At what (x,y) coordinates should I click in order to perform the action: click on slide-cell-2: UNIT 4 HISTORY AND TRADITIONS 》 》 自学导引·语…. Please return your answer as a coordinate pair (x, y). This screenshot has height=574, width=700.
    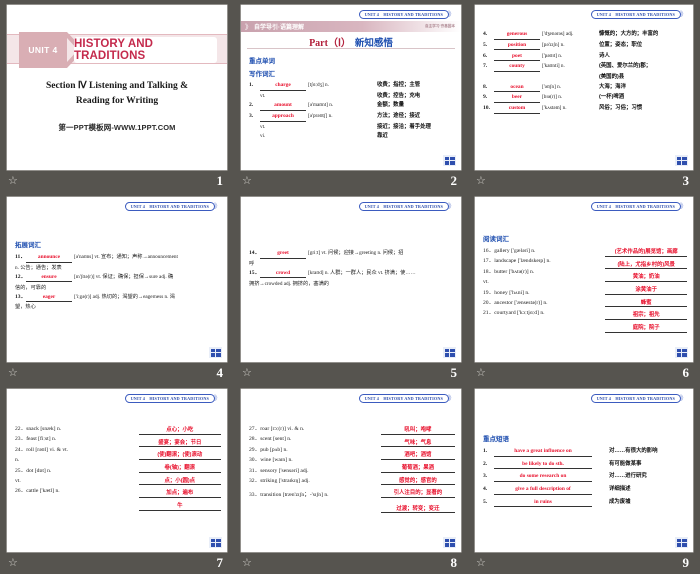
    Looking at the image, I should click on (351, 96).